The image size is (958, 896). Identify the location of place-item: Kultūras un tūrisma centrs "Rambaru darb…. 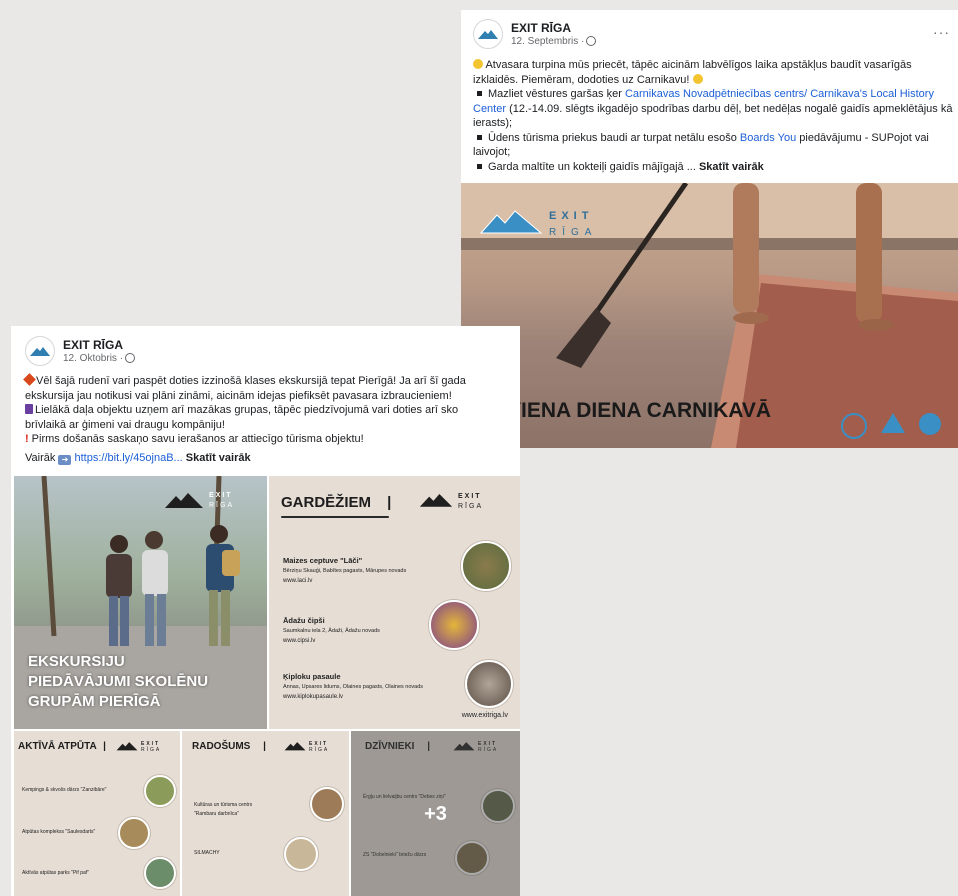
(223, 809).